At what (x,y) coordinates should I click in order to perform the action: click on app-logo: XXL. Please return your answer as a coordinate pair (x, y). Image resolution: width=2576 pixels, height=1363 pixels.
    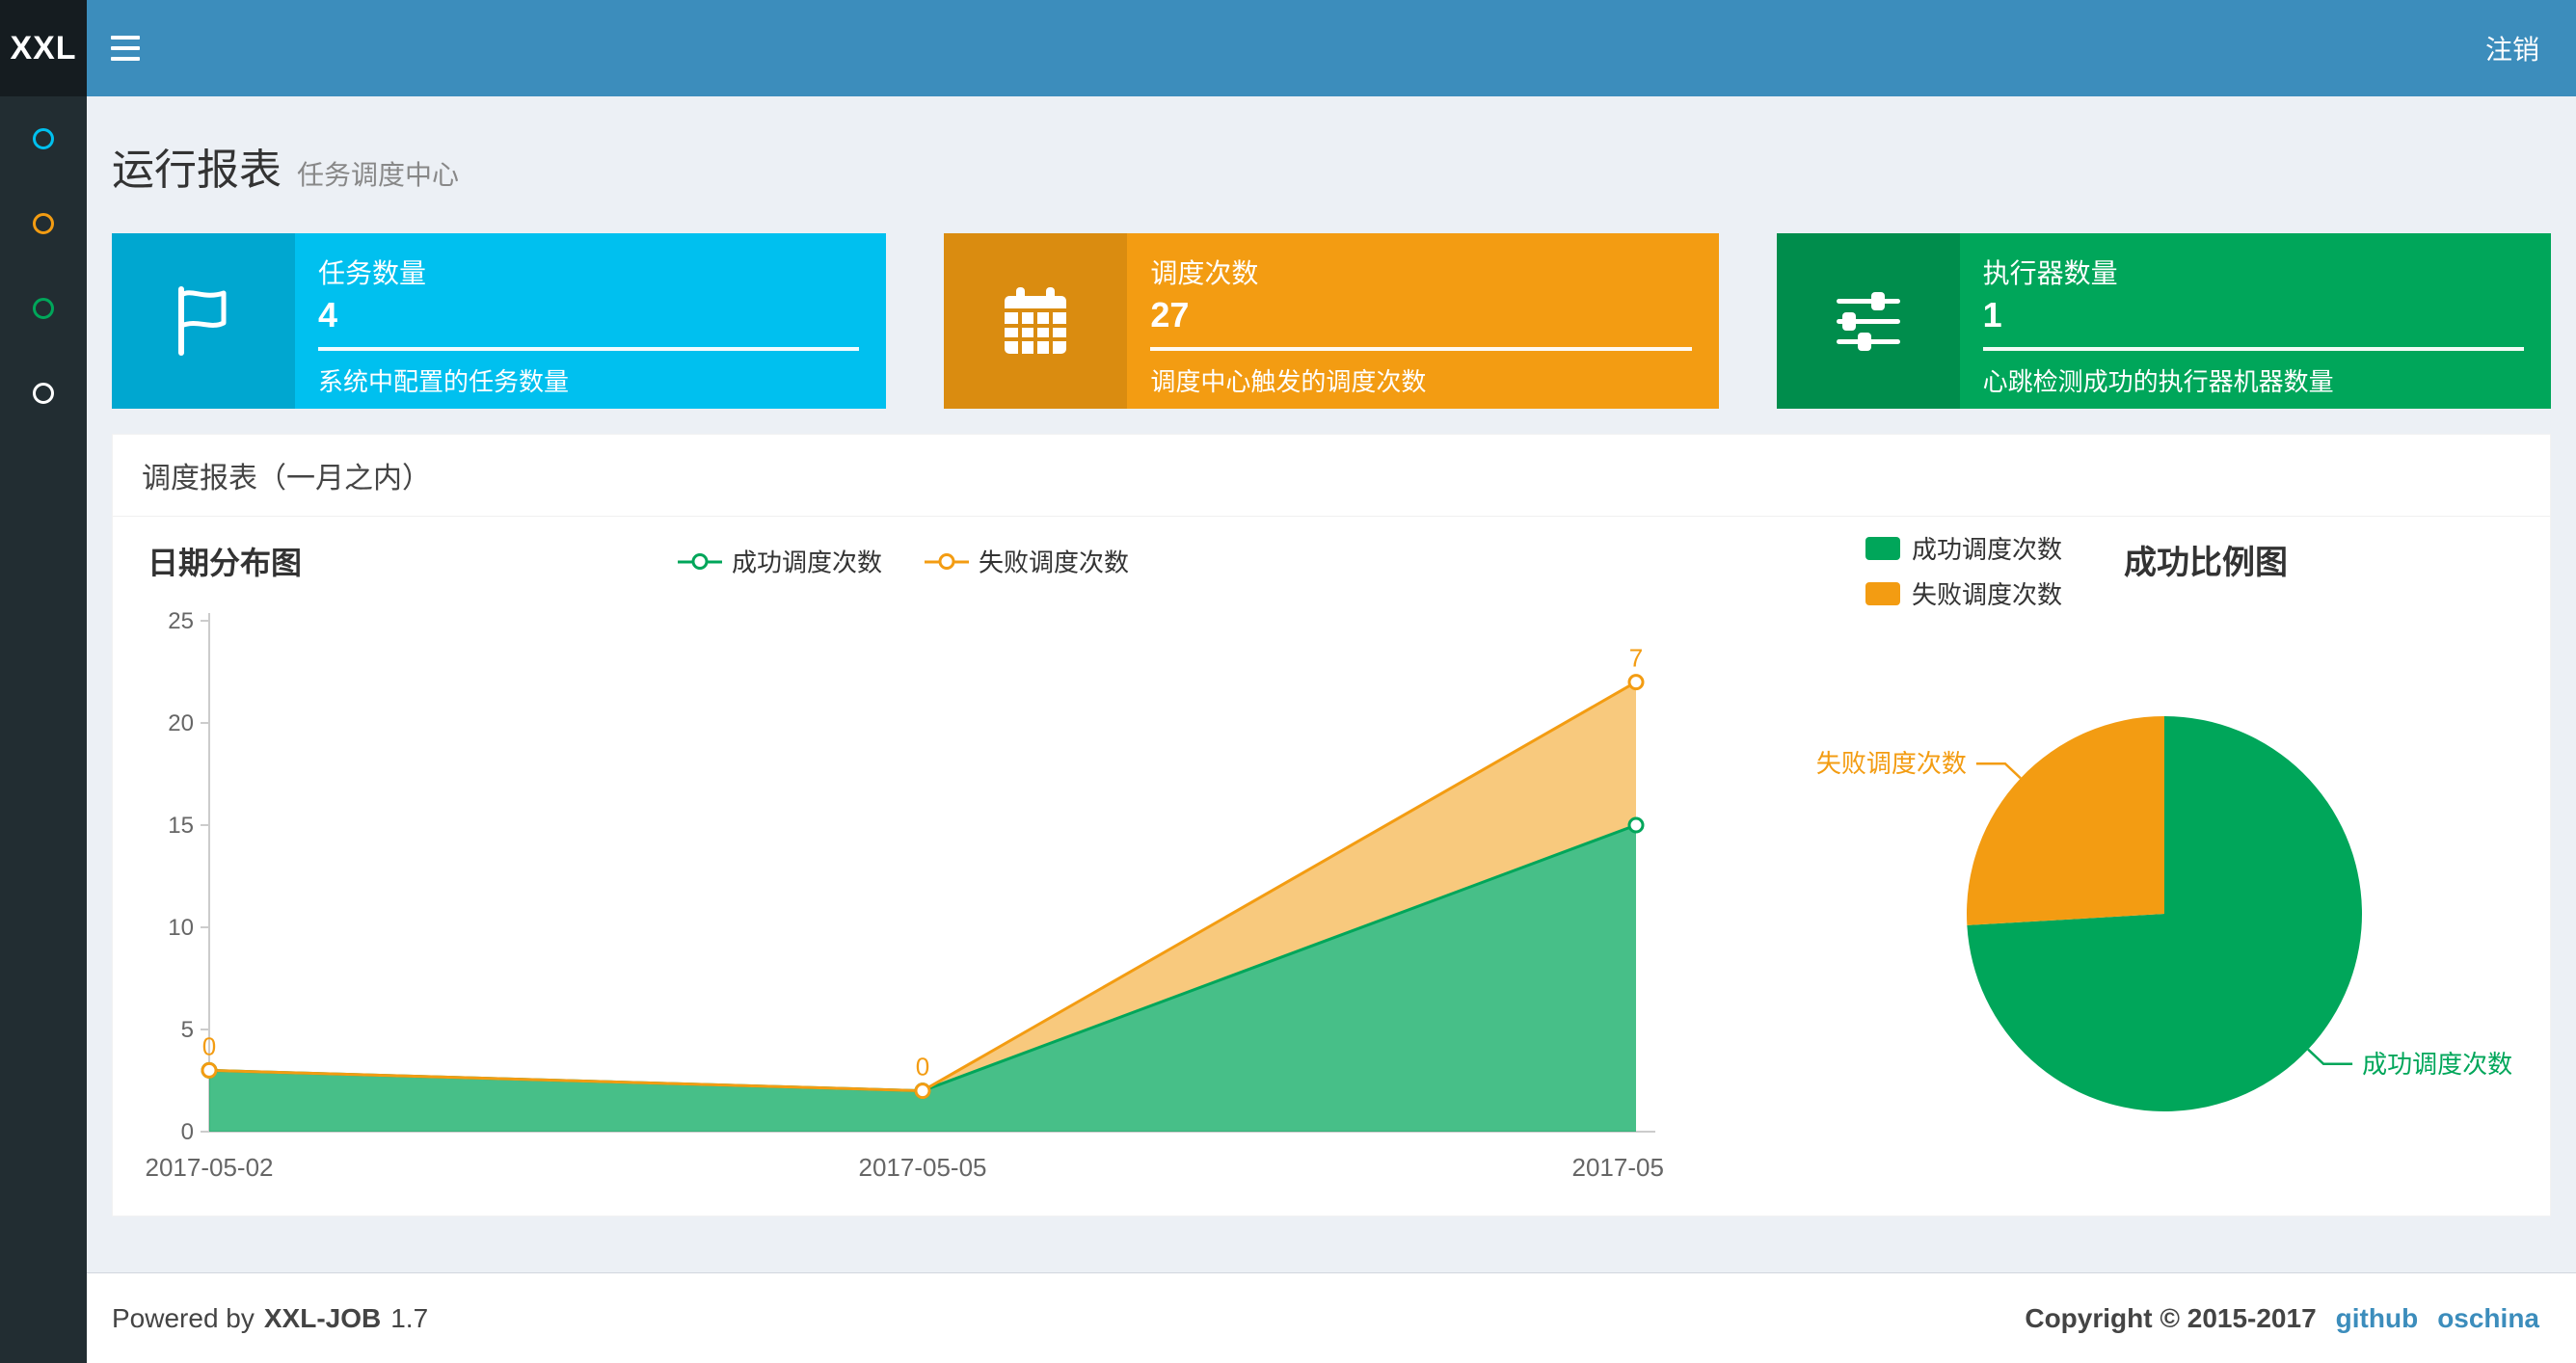
    Looking at the image, I should click on (44, 48).